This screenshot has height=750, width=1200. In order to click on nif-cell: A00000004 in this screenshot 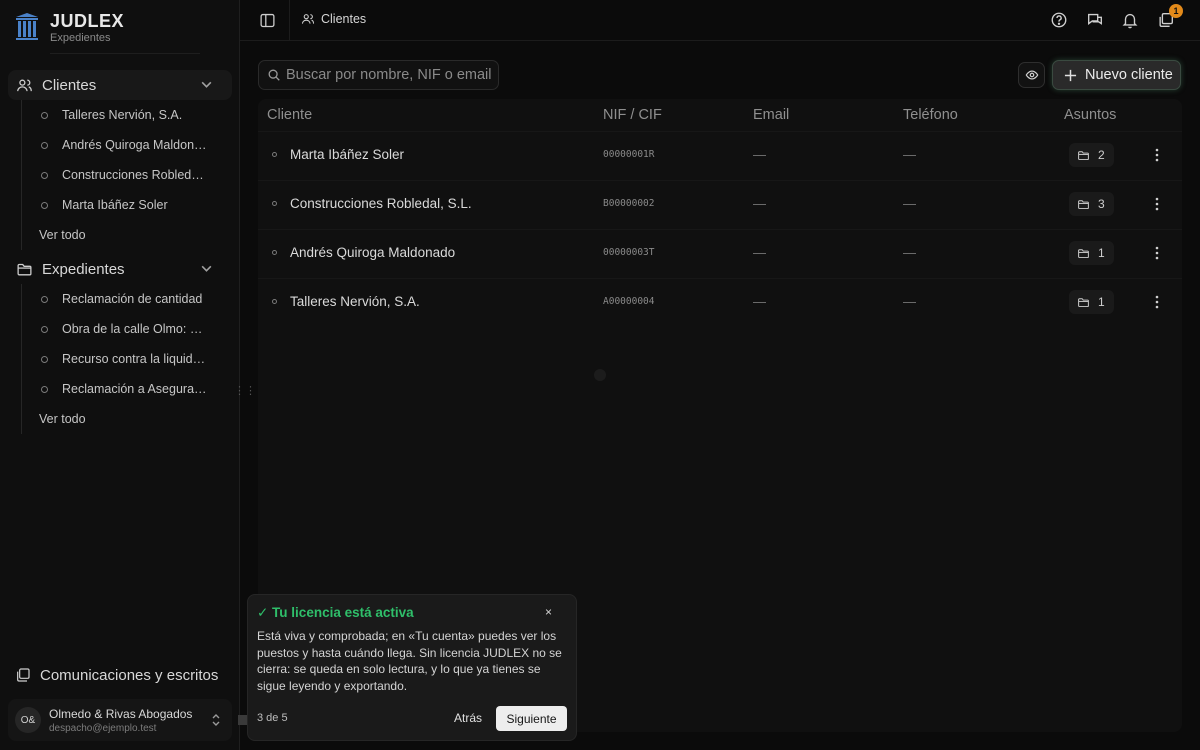, I will do `click(629, 301)`.